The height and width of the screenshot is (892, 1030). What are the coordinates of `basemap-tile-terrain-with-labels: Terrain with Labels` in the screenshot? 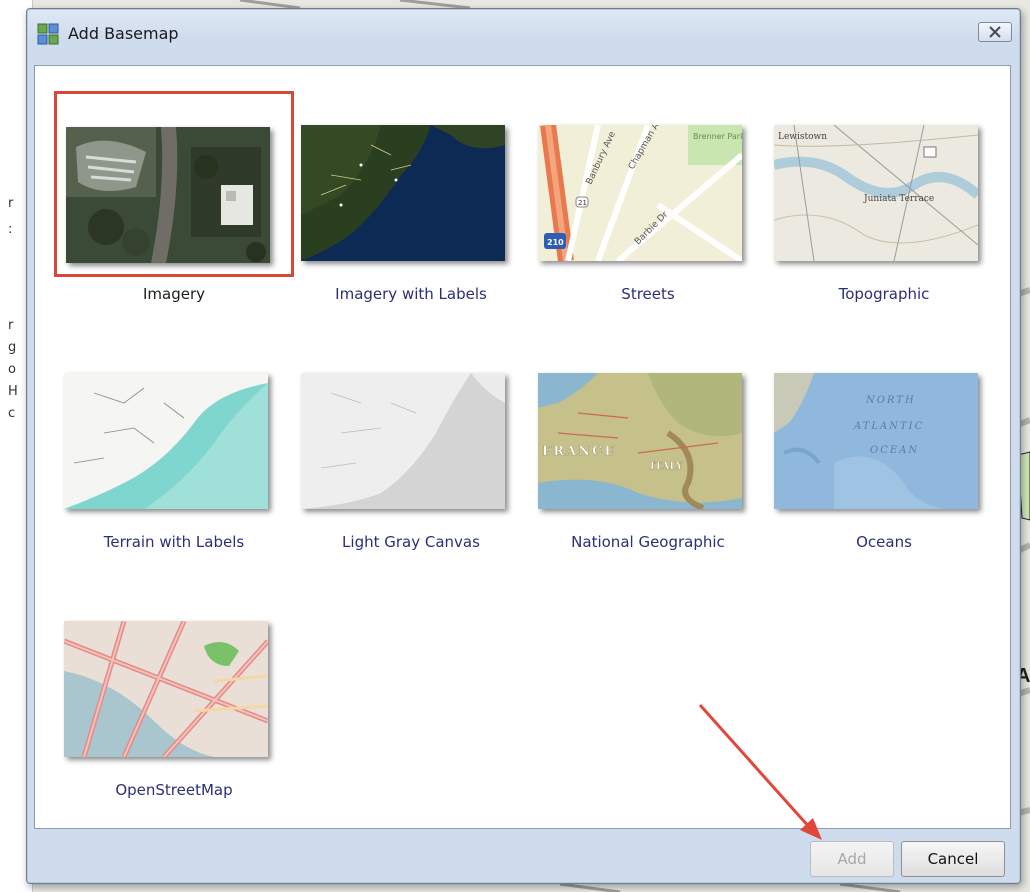 It's located at (174, 445).